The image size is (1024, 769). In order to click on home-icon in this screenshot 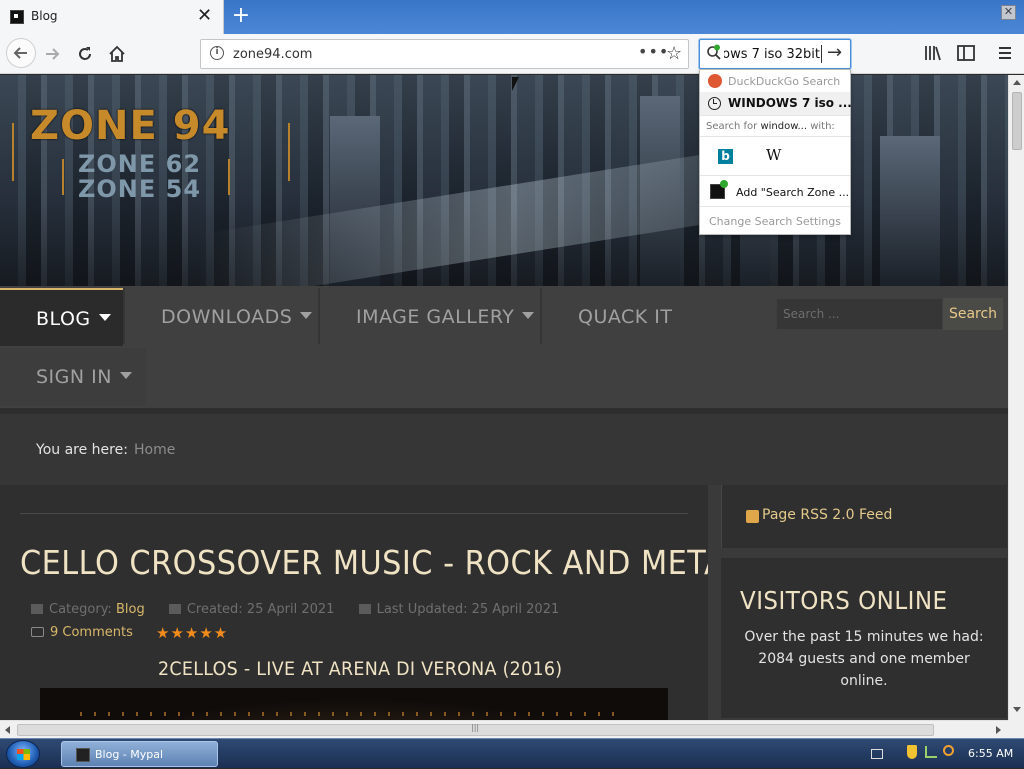, I will do `click(117, 53)`.